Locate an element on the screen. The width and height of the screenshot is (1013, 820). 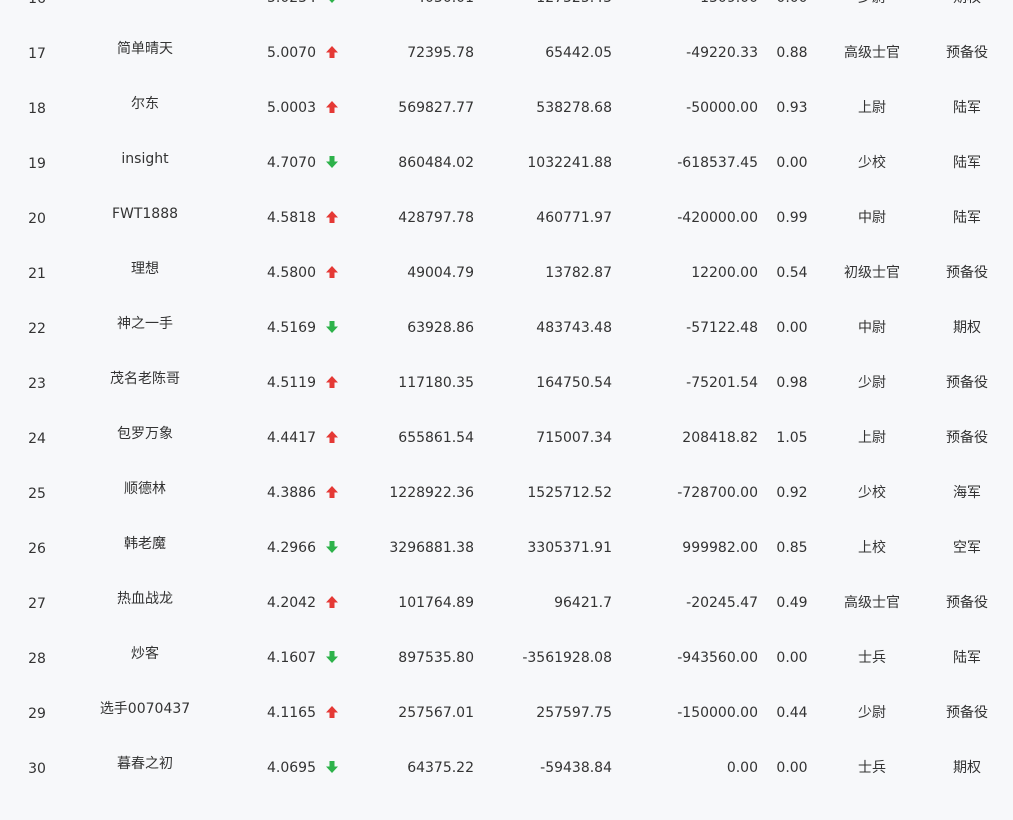
value-col-3: 999982.00 is located at coordinates (720, 548).